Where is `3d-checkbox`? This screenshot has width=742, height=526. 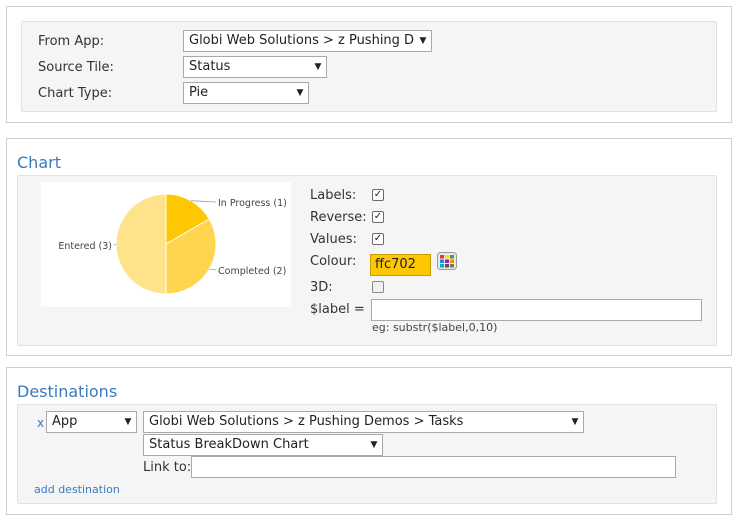 3d-checkbox is located at coordinates (378, 287).